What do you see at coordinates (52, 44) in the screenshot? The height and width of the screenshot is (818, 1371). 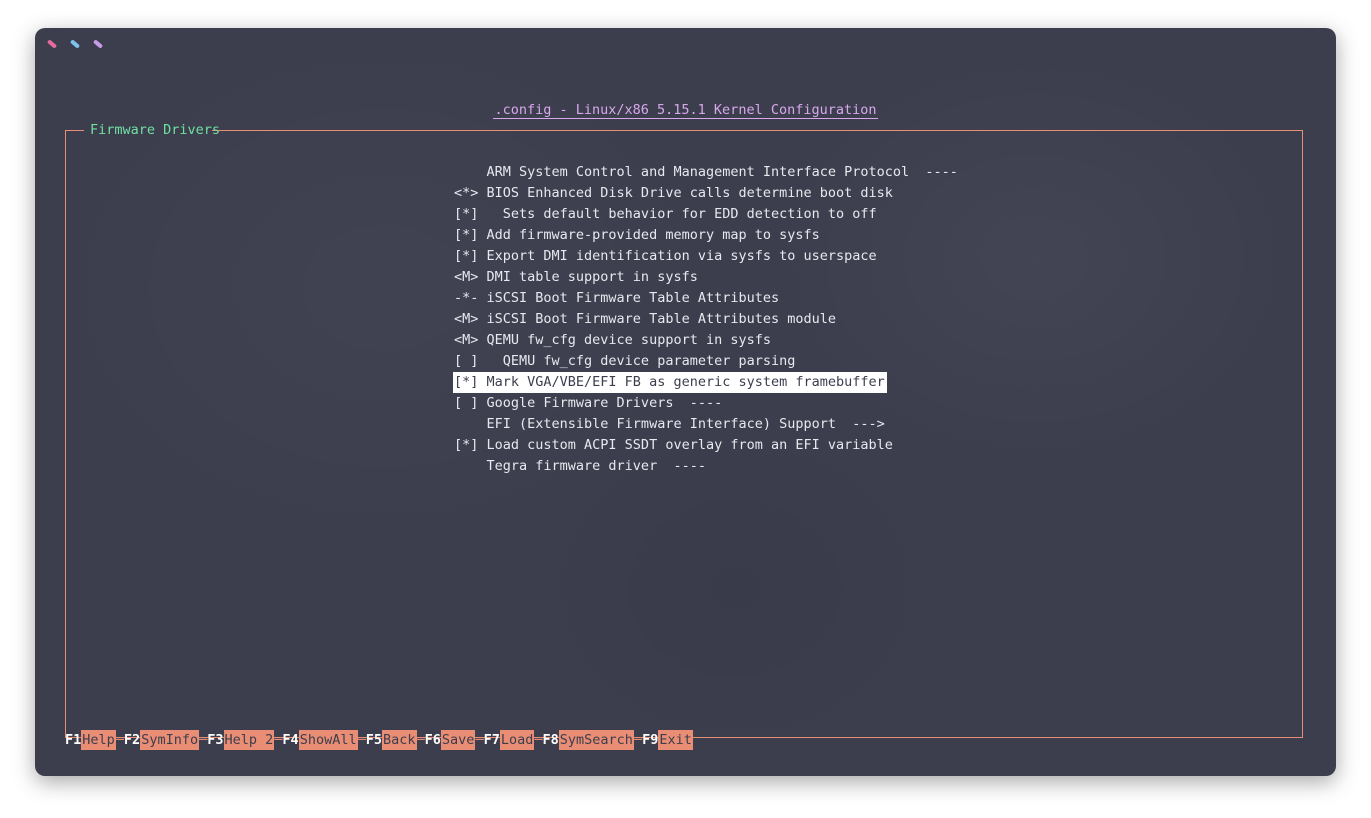 I see `close-dot` at bounding box center [52, 44].